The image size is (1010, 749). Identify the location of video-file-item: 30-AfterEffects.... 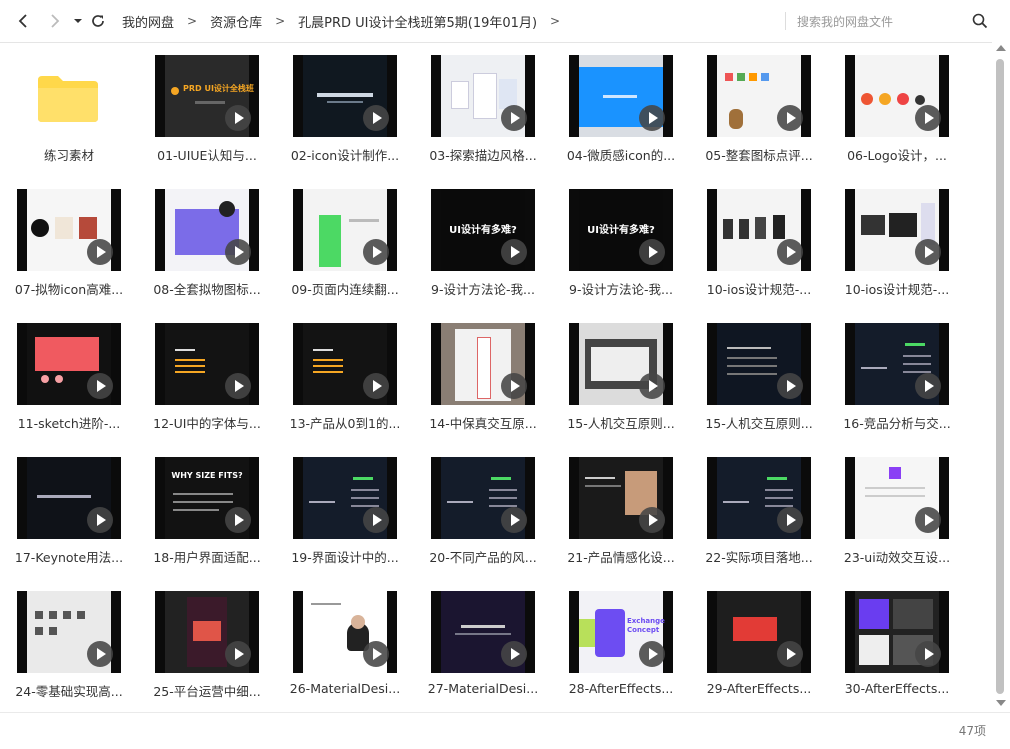
(895, 645).